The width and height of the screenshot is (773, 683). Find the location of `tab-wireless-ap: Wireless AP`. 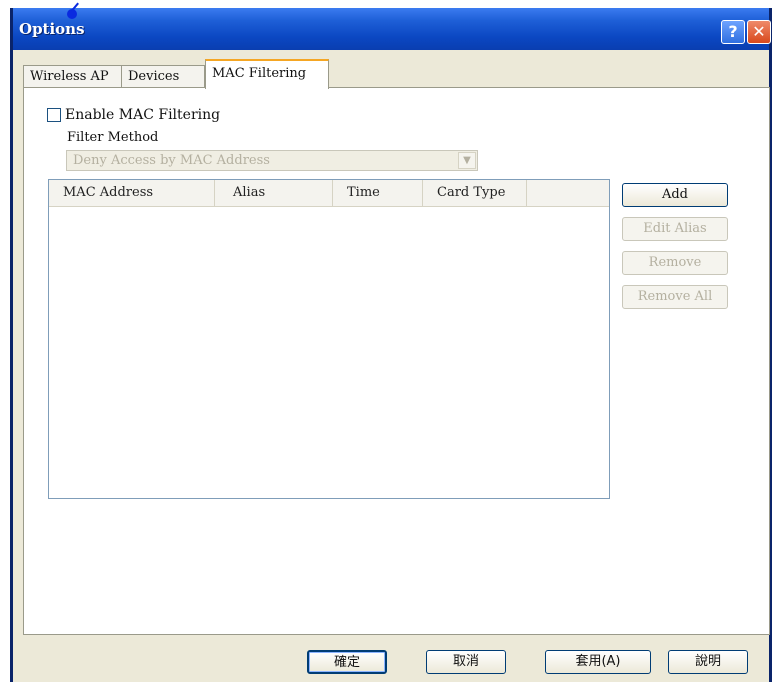

tab-wireless-ap: Wireless AP is located at coordinates (73, 76).